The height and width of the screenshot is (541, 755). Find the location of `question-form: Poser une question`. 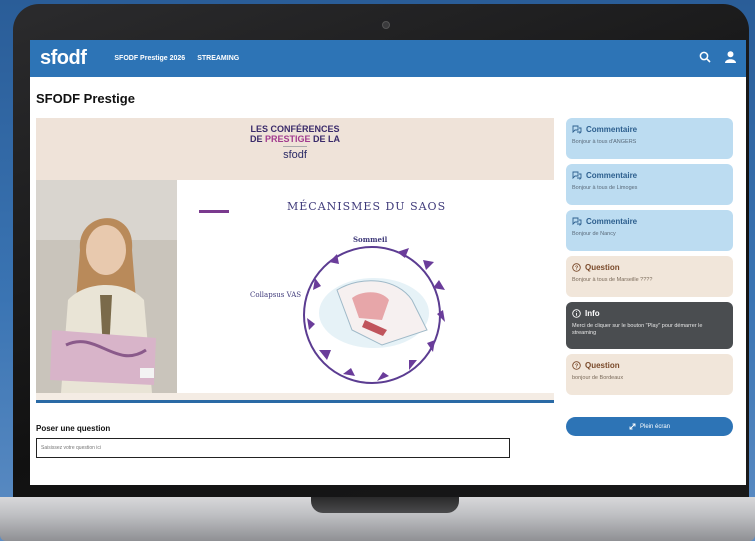

question-form: Poser une question is located at coordinates (295, 441).